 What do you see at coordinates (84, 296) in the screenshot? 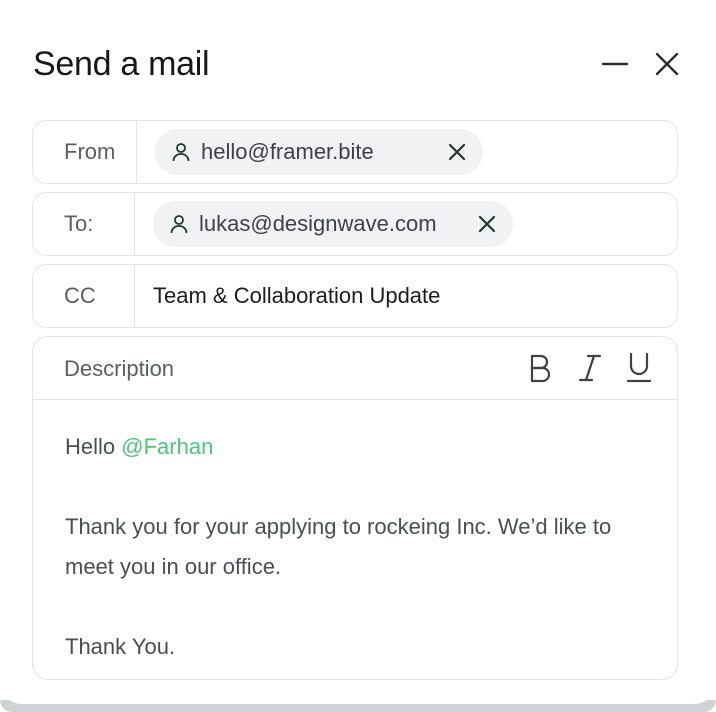
I see `cc-label: CC` at bounding box center [84, 296].